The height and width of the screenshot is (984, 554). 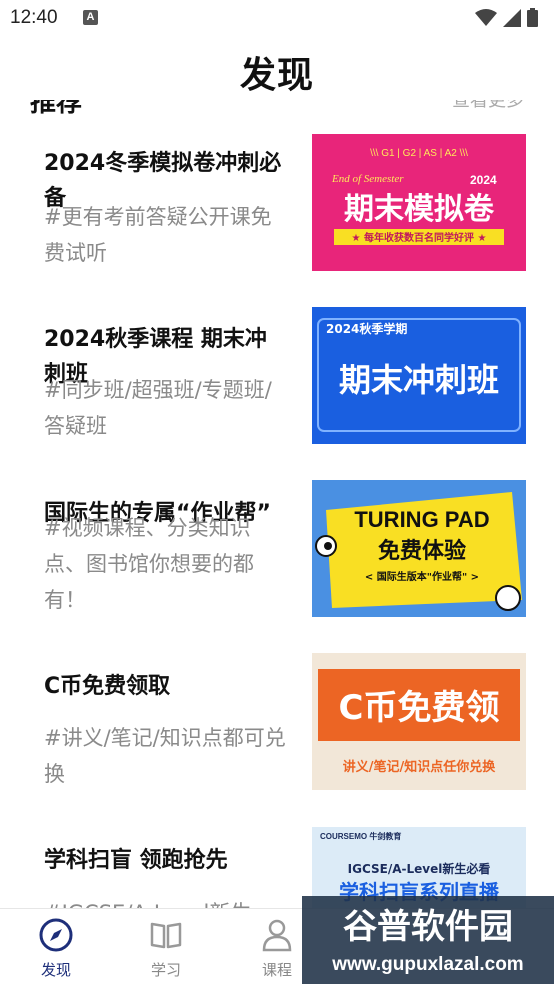 What do you see at coordinates (56, 935) in the screenshot?
I see `compass-icon` at bounding box center [56, 935].